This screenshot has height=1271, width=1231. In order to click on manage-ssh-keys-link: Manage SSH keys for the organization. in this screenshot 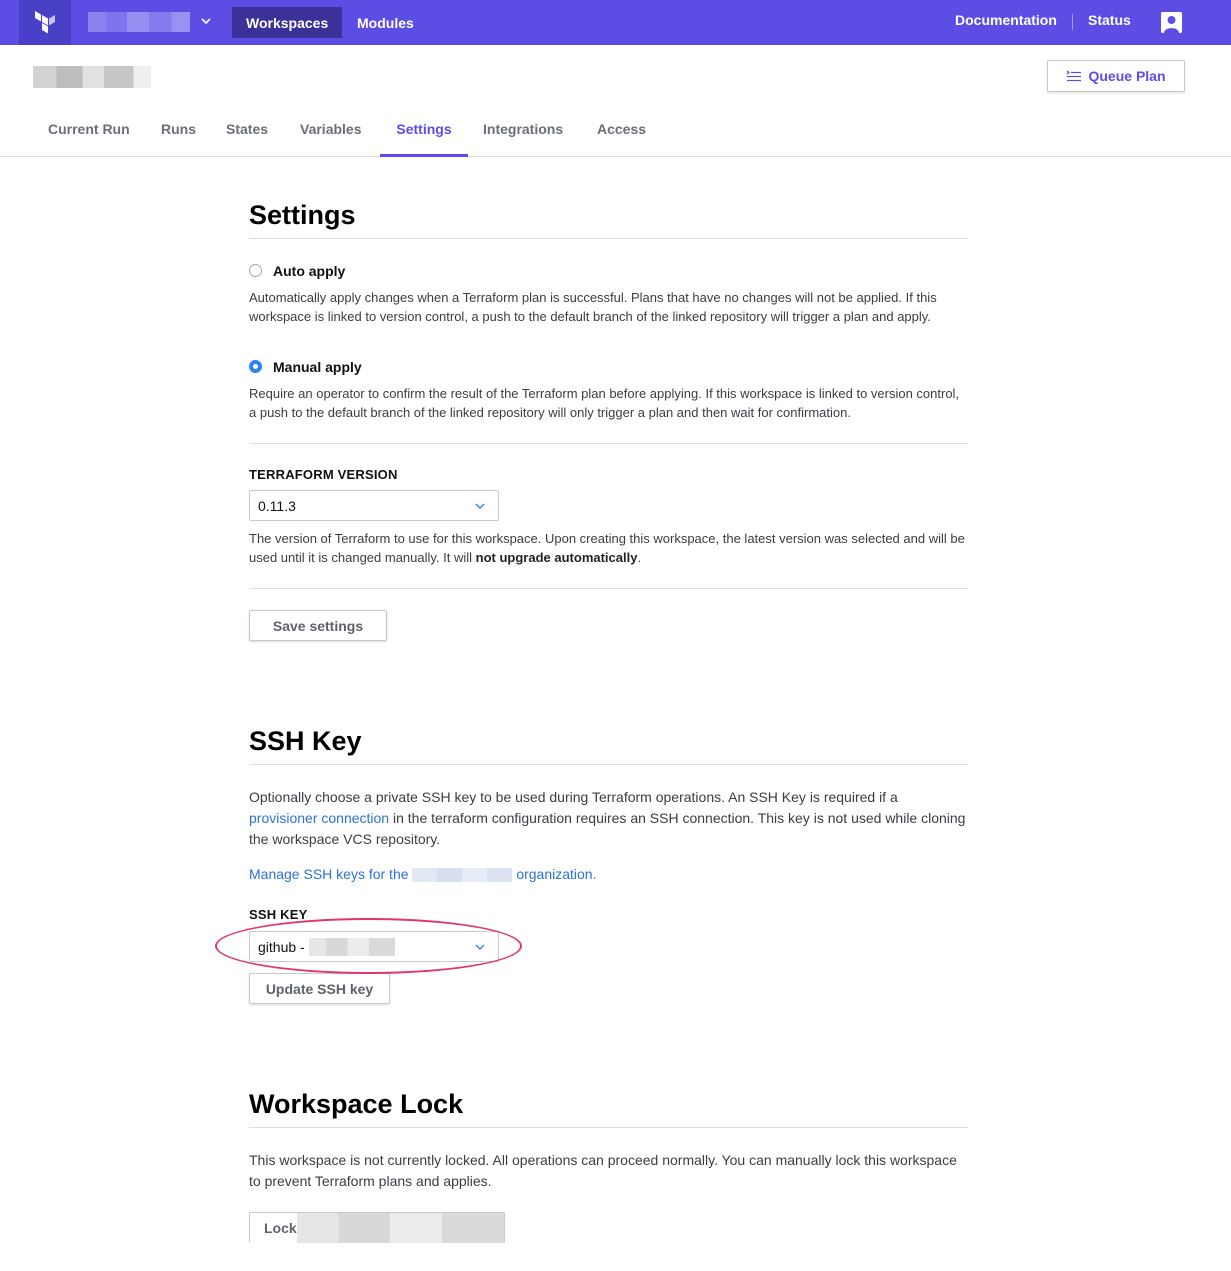, I will do `click(608, 874)`.